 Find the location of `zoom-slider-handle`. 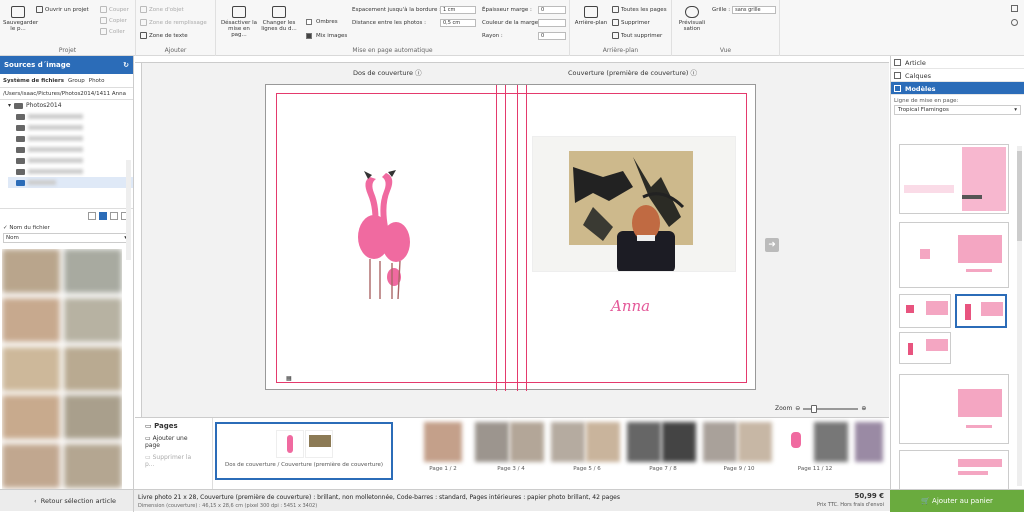

zoom-slider-handle is located at coordinates (814, 408).